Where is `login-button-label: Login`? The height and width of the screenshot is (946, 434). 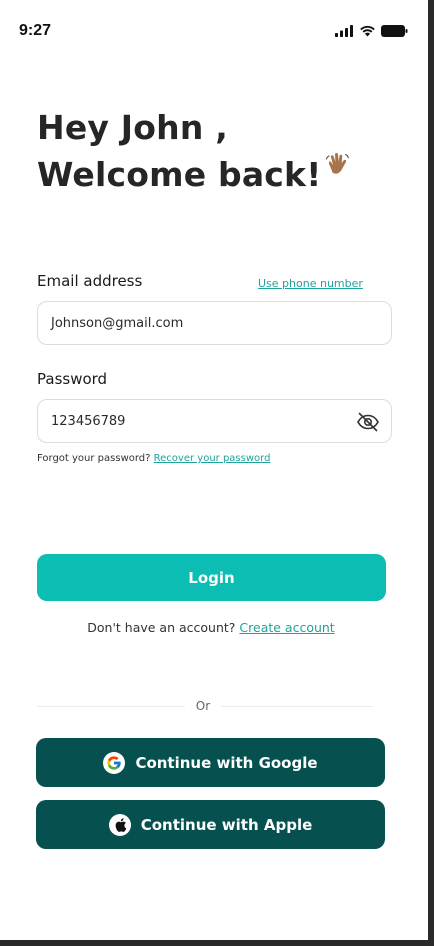 login-button-label: Login is located at coordinates (211, 577).